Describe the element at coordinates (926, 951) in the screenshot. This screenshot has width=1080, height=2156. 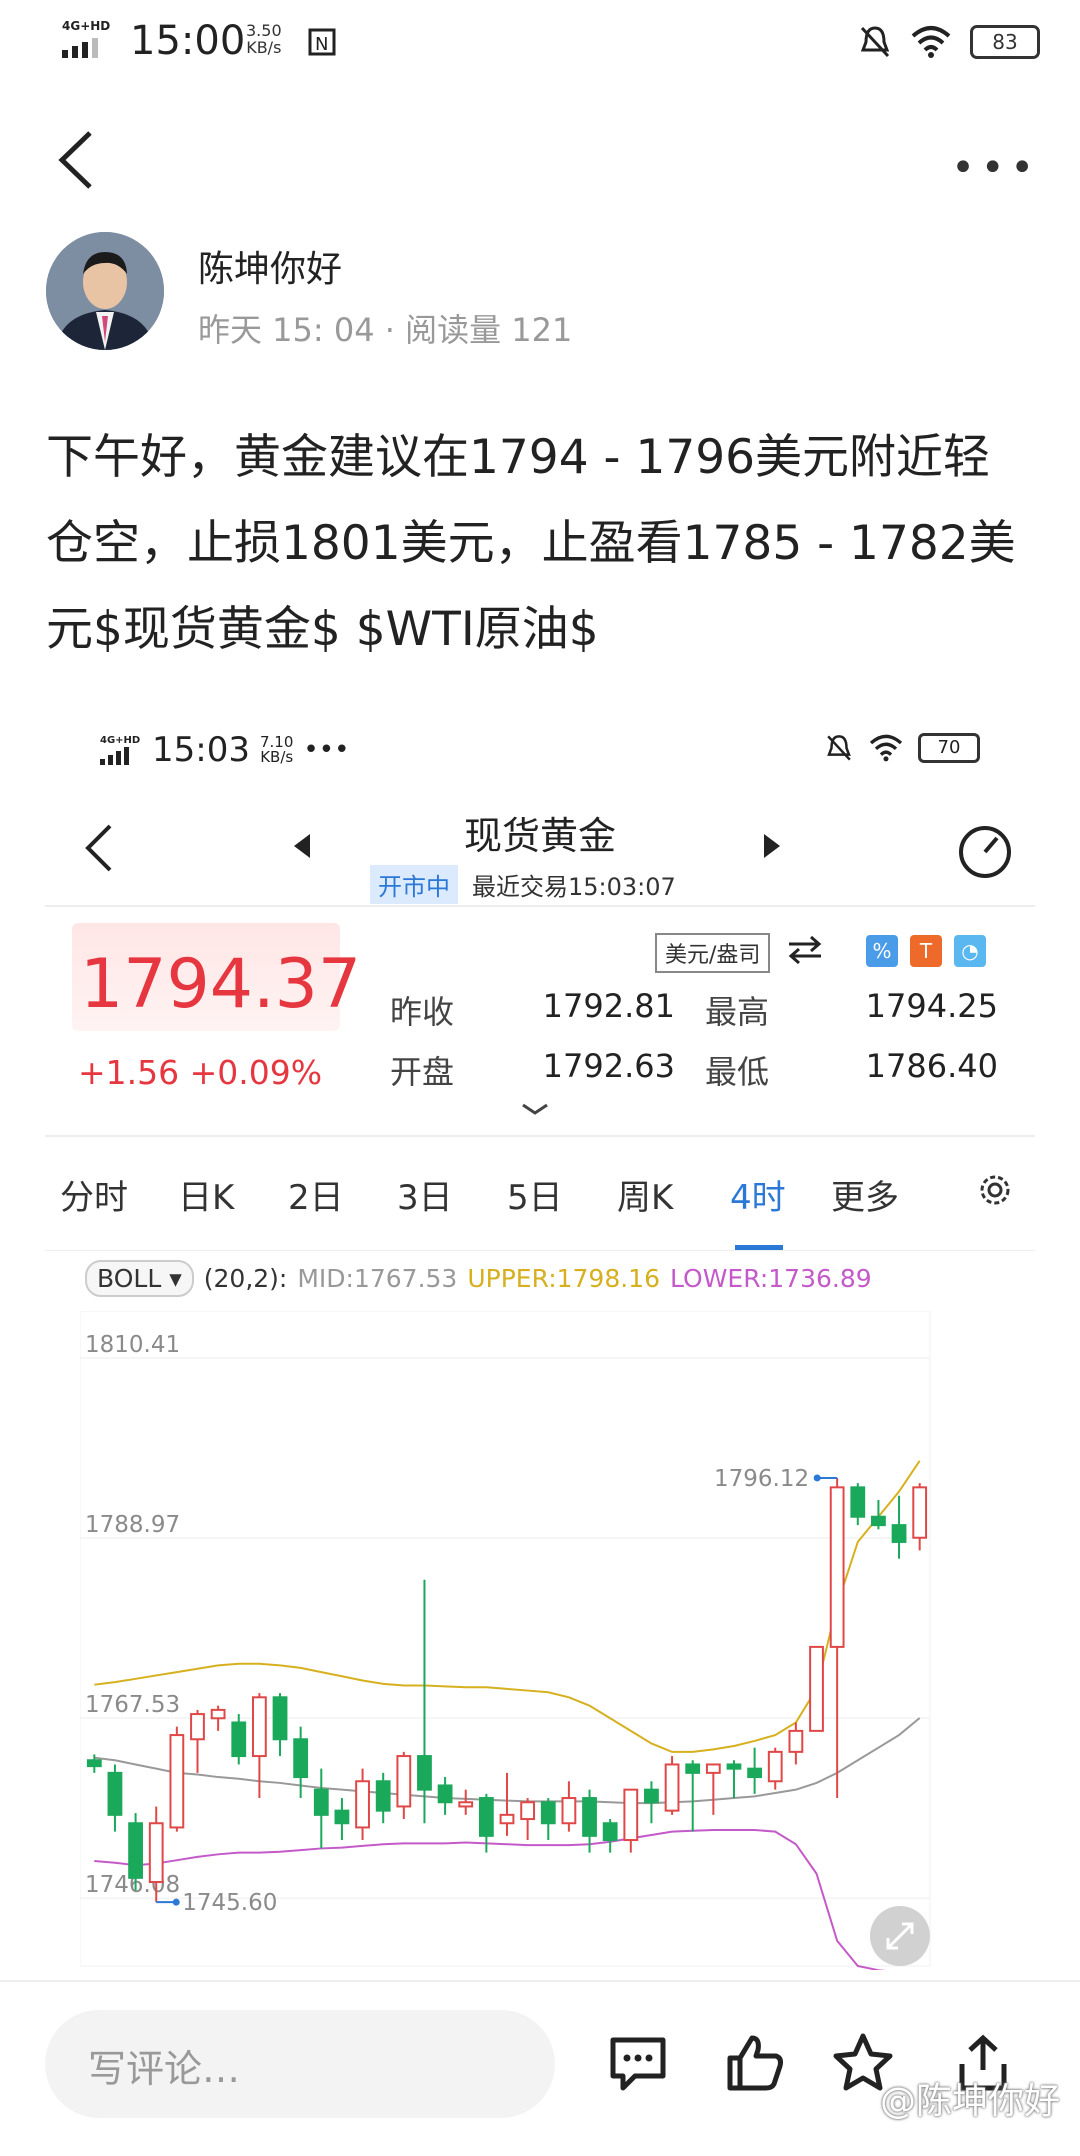
I see `trade-icon: T` at that location.